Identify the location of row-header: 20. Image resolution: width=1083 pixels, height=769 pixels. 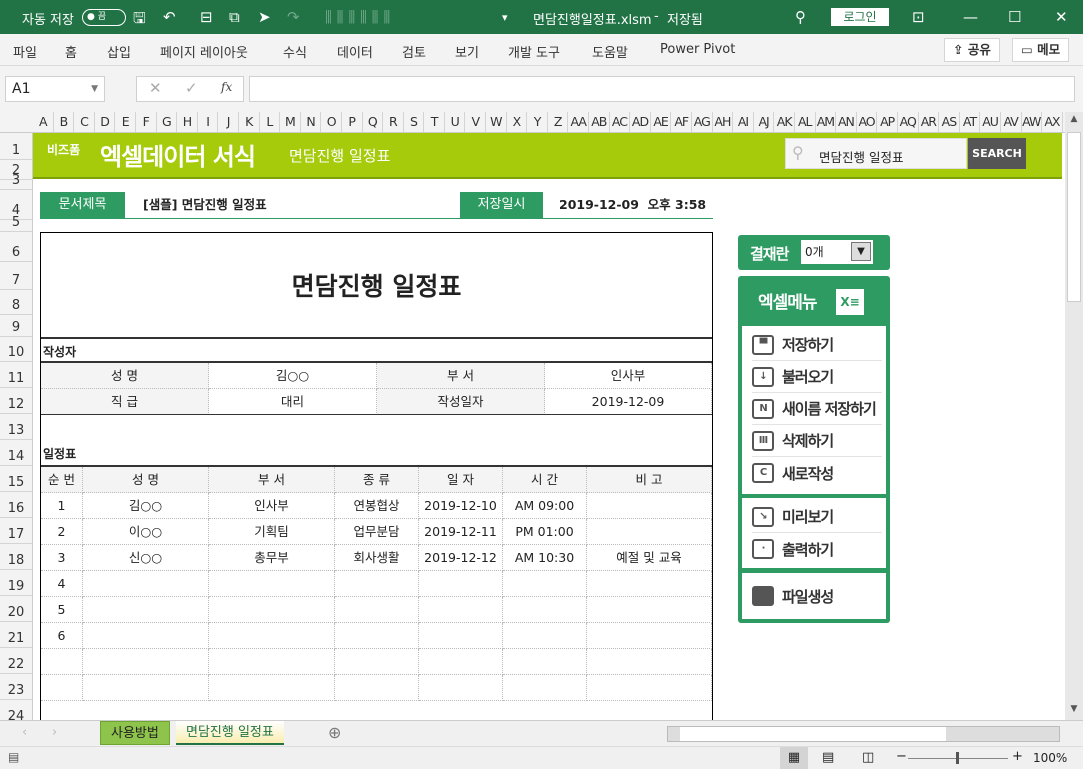
(16, 609).